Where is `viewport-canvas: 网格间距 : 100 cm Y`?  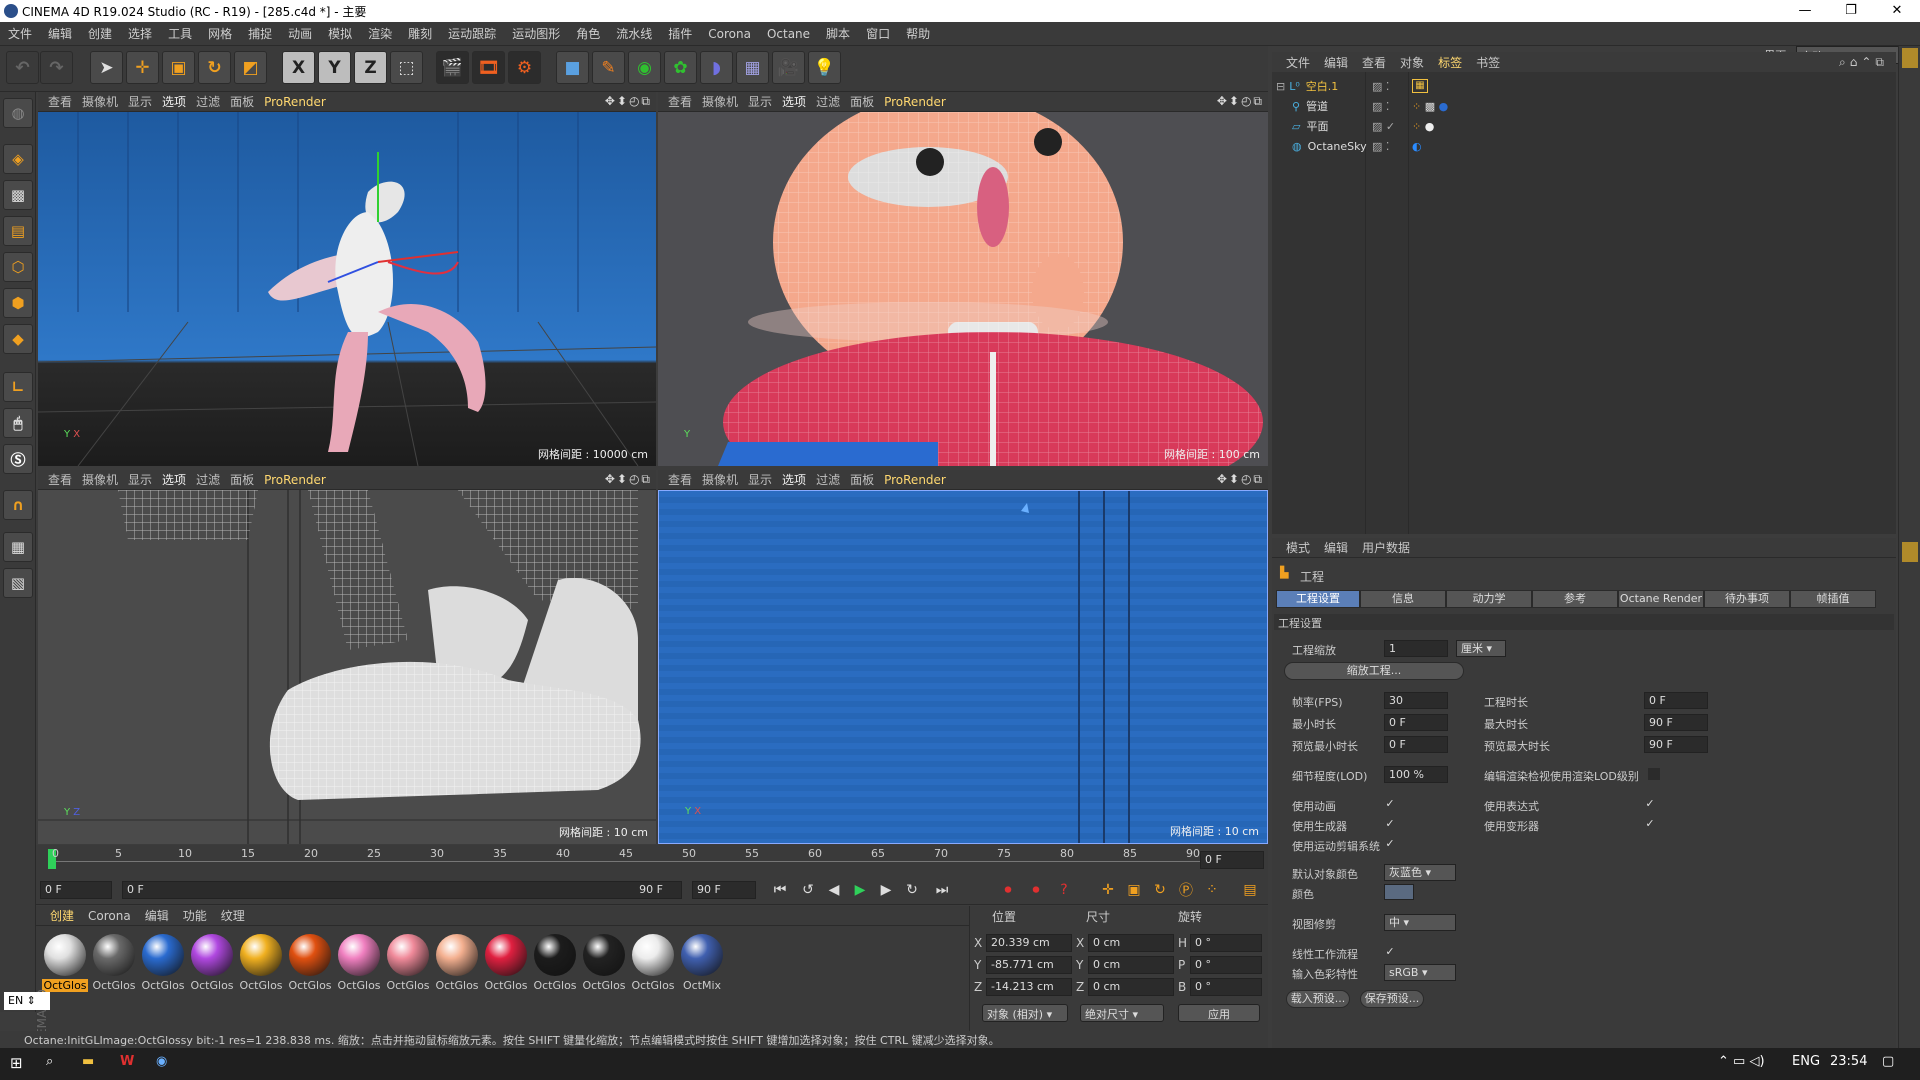
viewport-canvas: 网格间距 : 100 cm Y is located at coordinates (963, 289).